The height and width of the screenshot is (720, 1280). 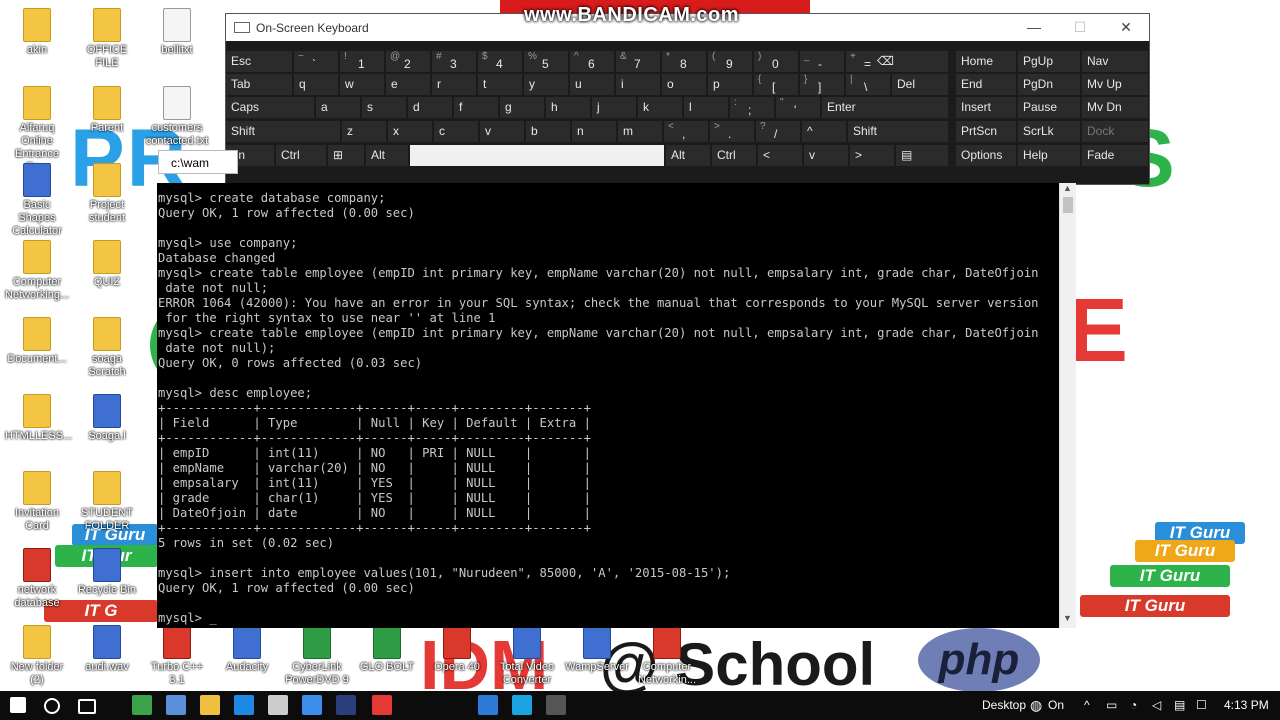 What do you see at coordinates (408, 61) in the screenshot?
I see `osk-key: @2` at bounding box center [408, 61].